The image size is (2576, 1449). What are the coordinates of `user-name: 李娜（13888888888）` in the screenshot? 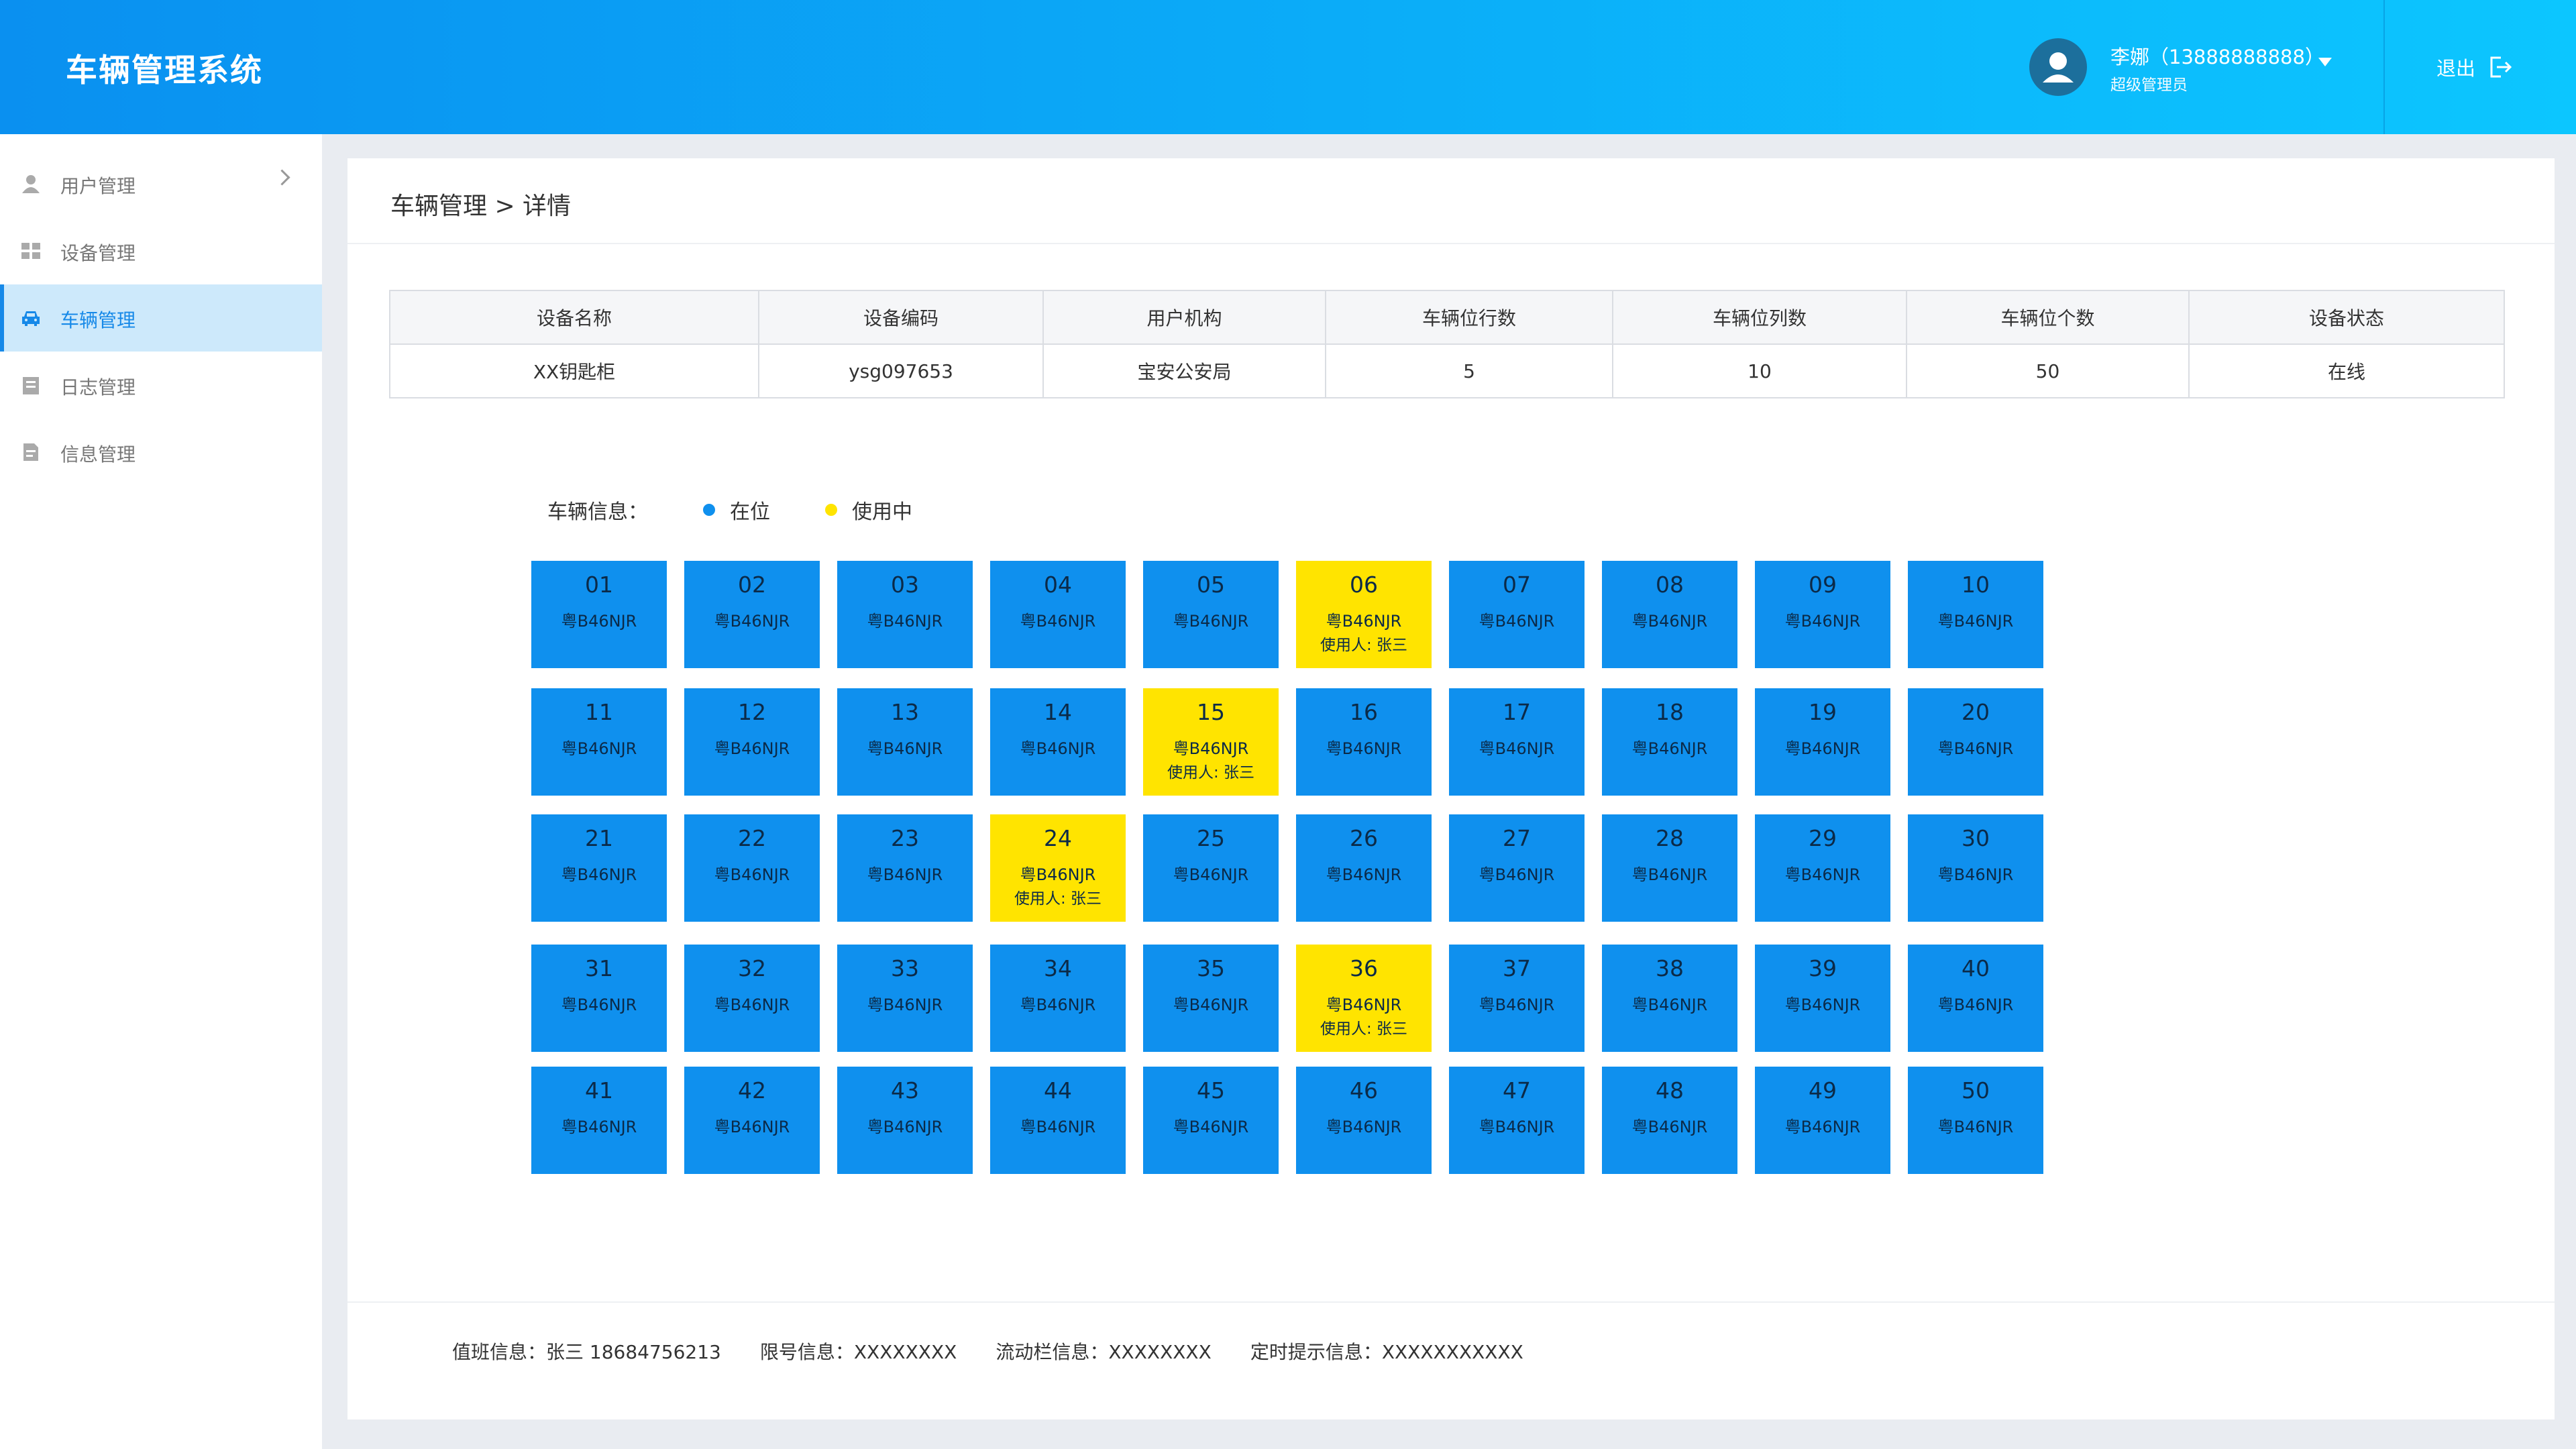 It's located at (2217, 56).